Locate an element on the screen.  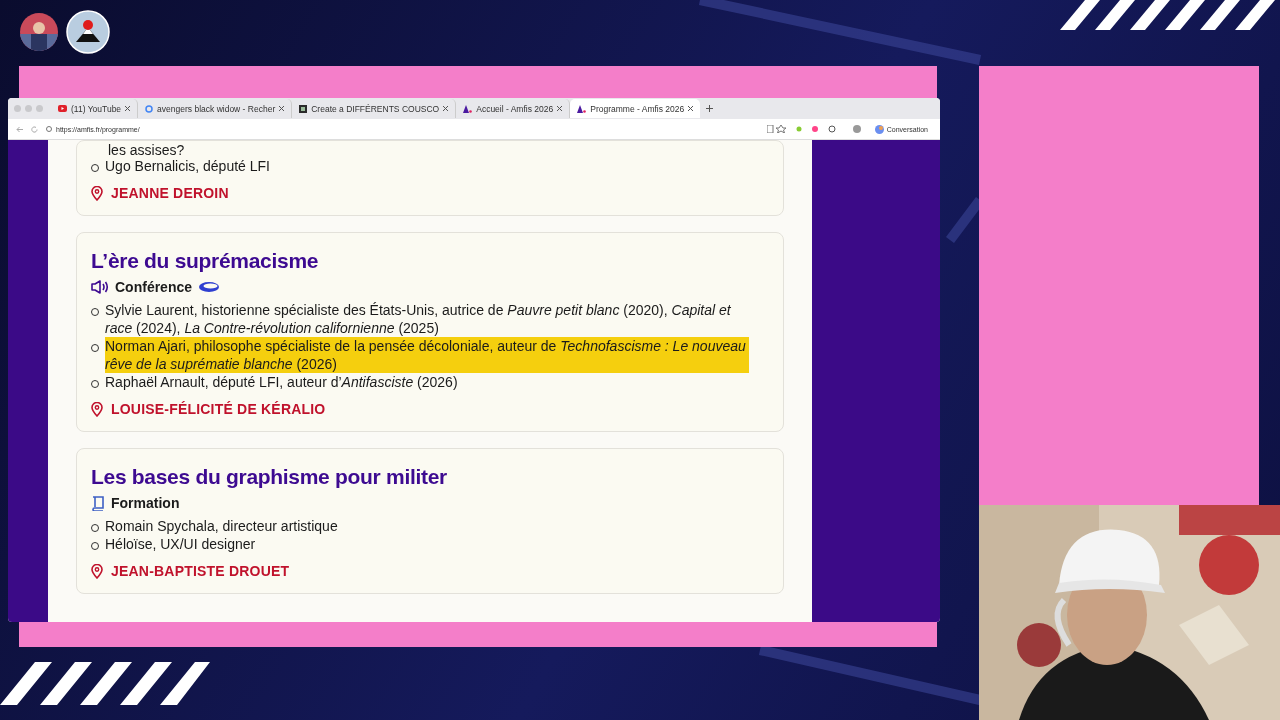
speaker-text: les assises? is located at coordinates (146, 150).